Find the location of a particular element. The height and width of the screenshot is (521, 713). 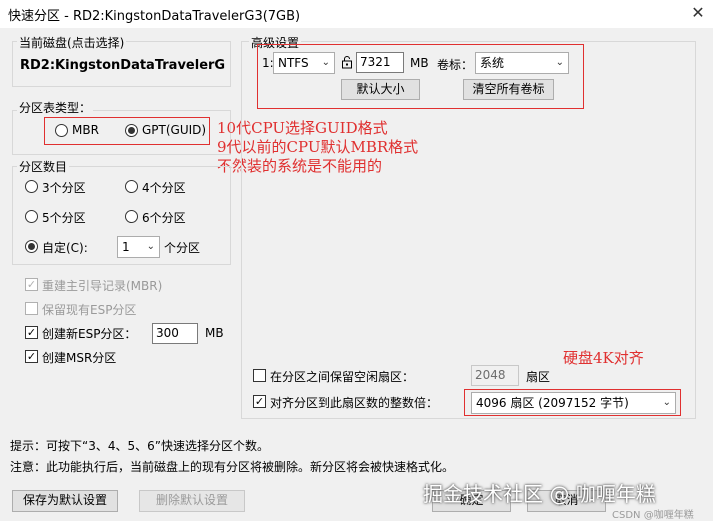

create-msr-label: 创建MSR分区 is located at coordinates (79, 357).